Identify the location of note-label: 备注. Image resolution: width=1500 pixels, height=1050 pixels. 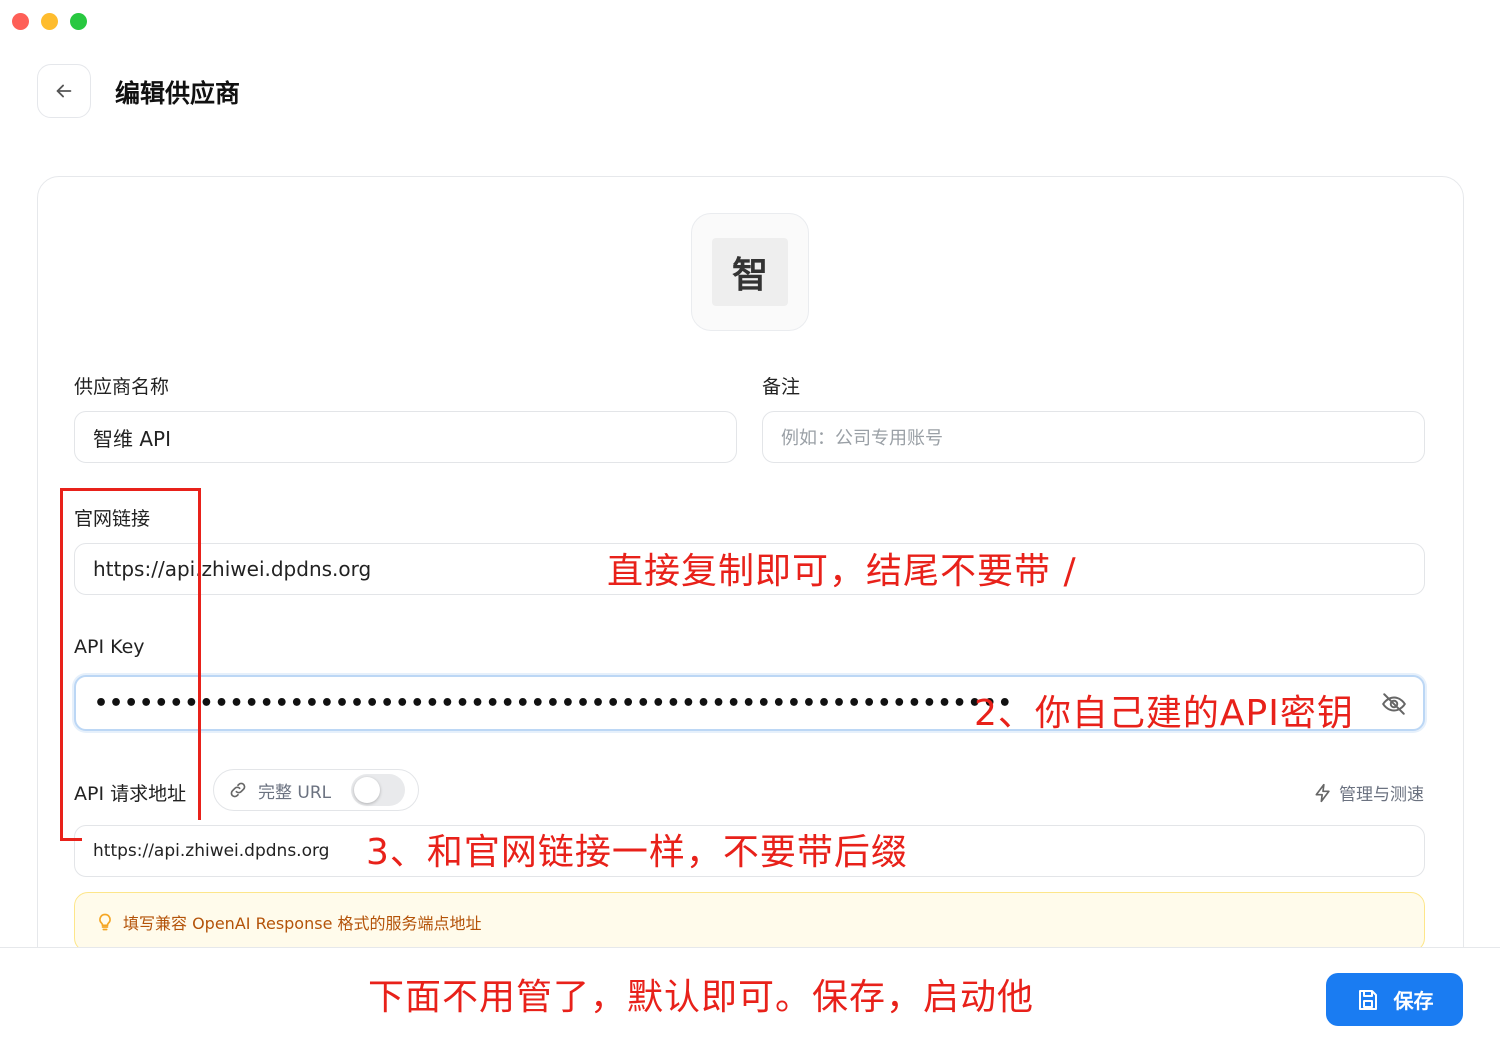
(781, 387).